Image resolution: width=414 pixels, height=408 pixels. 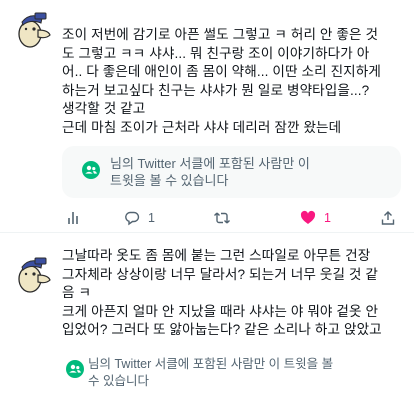 I want to click on tweet-text-line: 근데 마침 조이가 근처라 샤샤 데리러 잠깐 왔는데, so click(x=202, y=127).